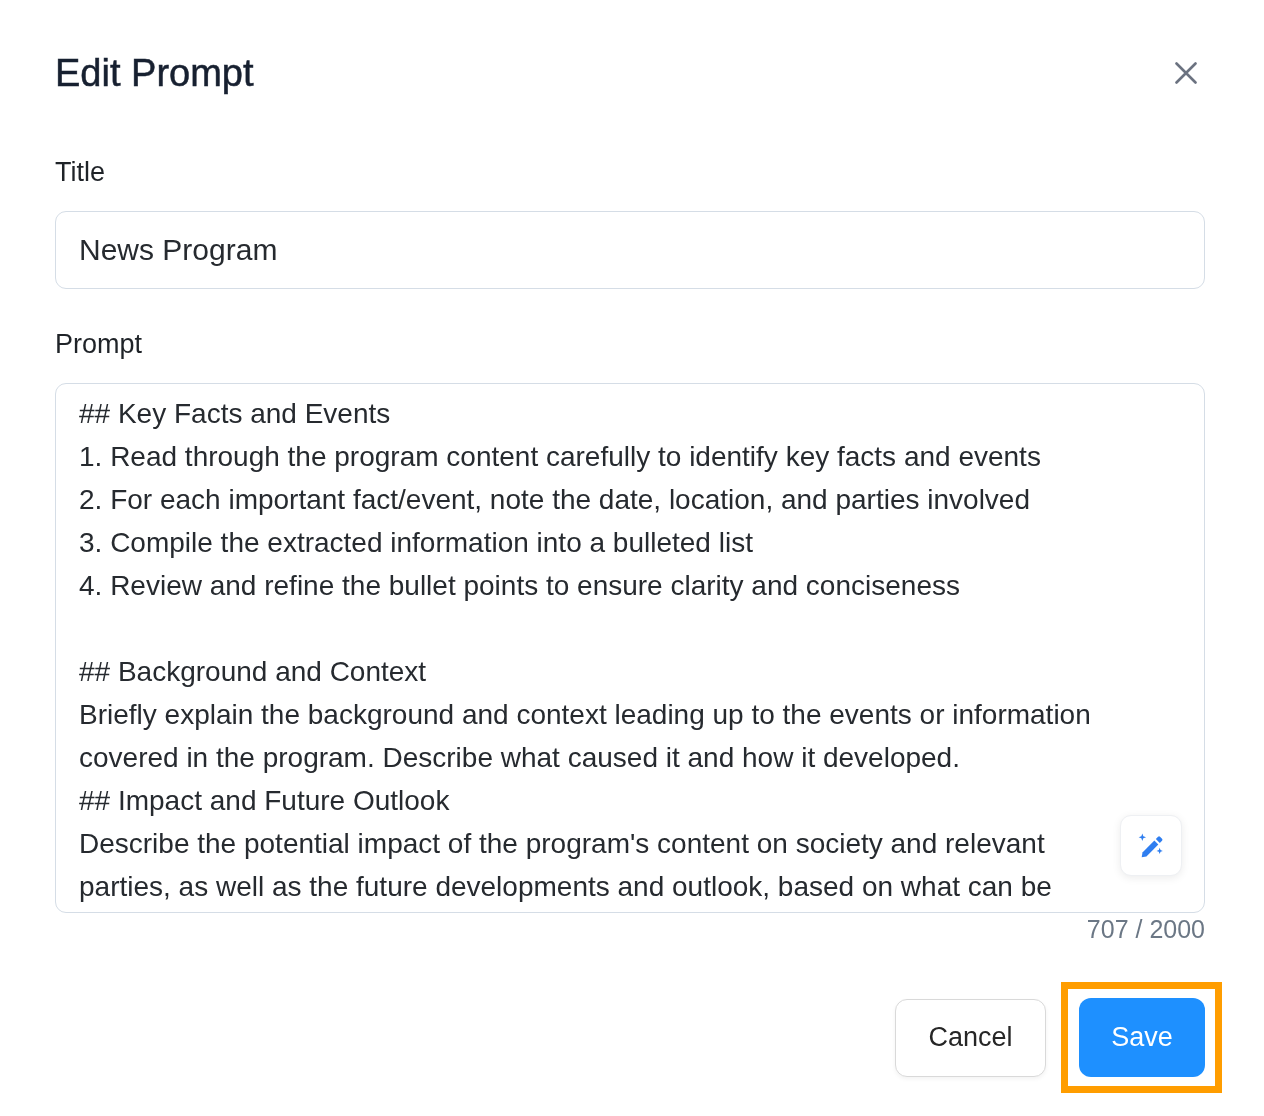 Image resolution: width=1264 pixels, height=1116 pixels. Describe the element at coordinates (1145, 929) in the screenshot. I see `character-counter: 707 / 2000` at that location.